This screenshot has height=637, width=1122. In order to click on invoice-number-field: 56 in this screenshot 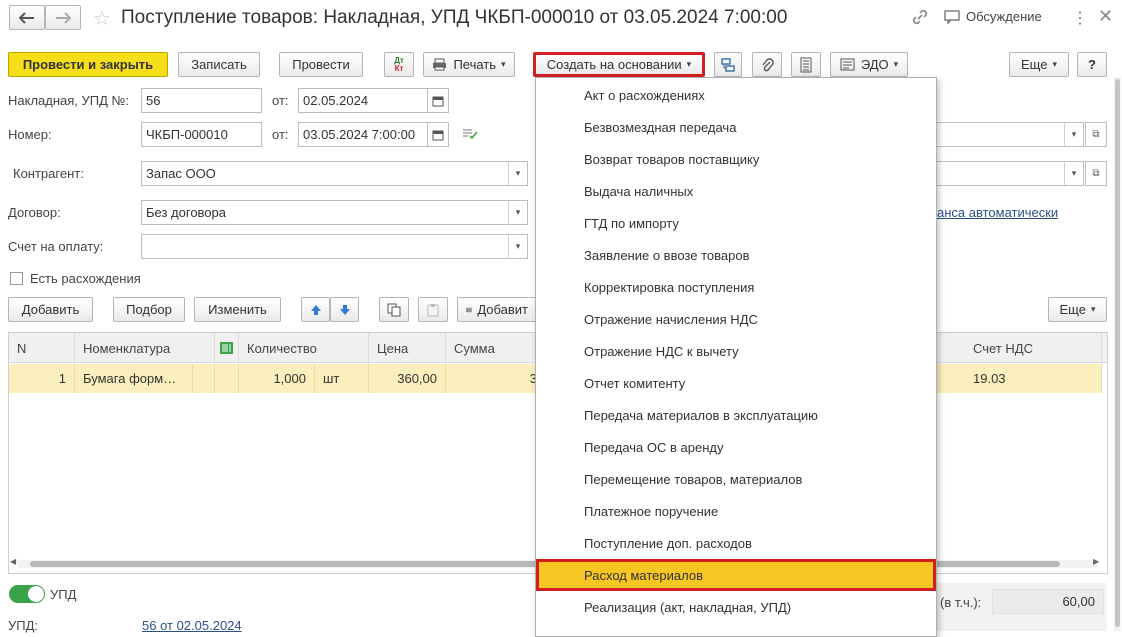, I will do `click(201, 100)`.